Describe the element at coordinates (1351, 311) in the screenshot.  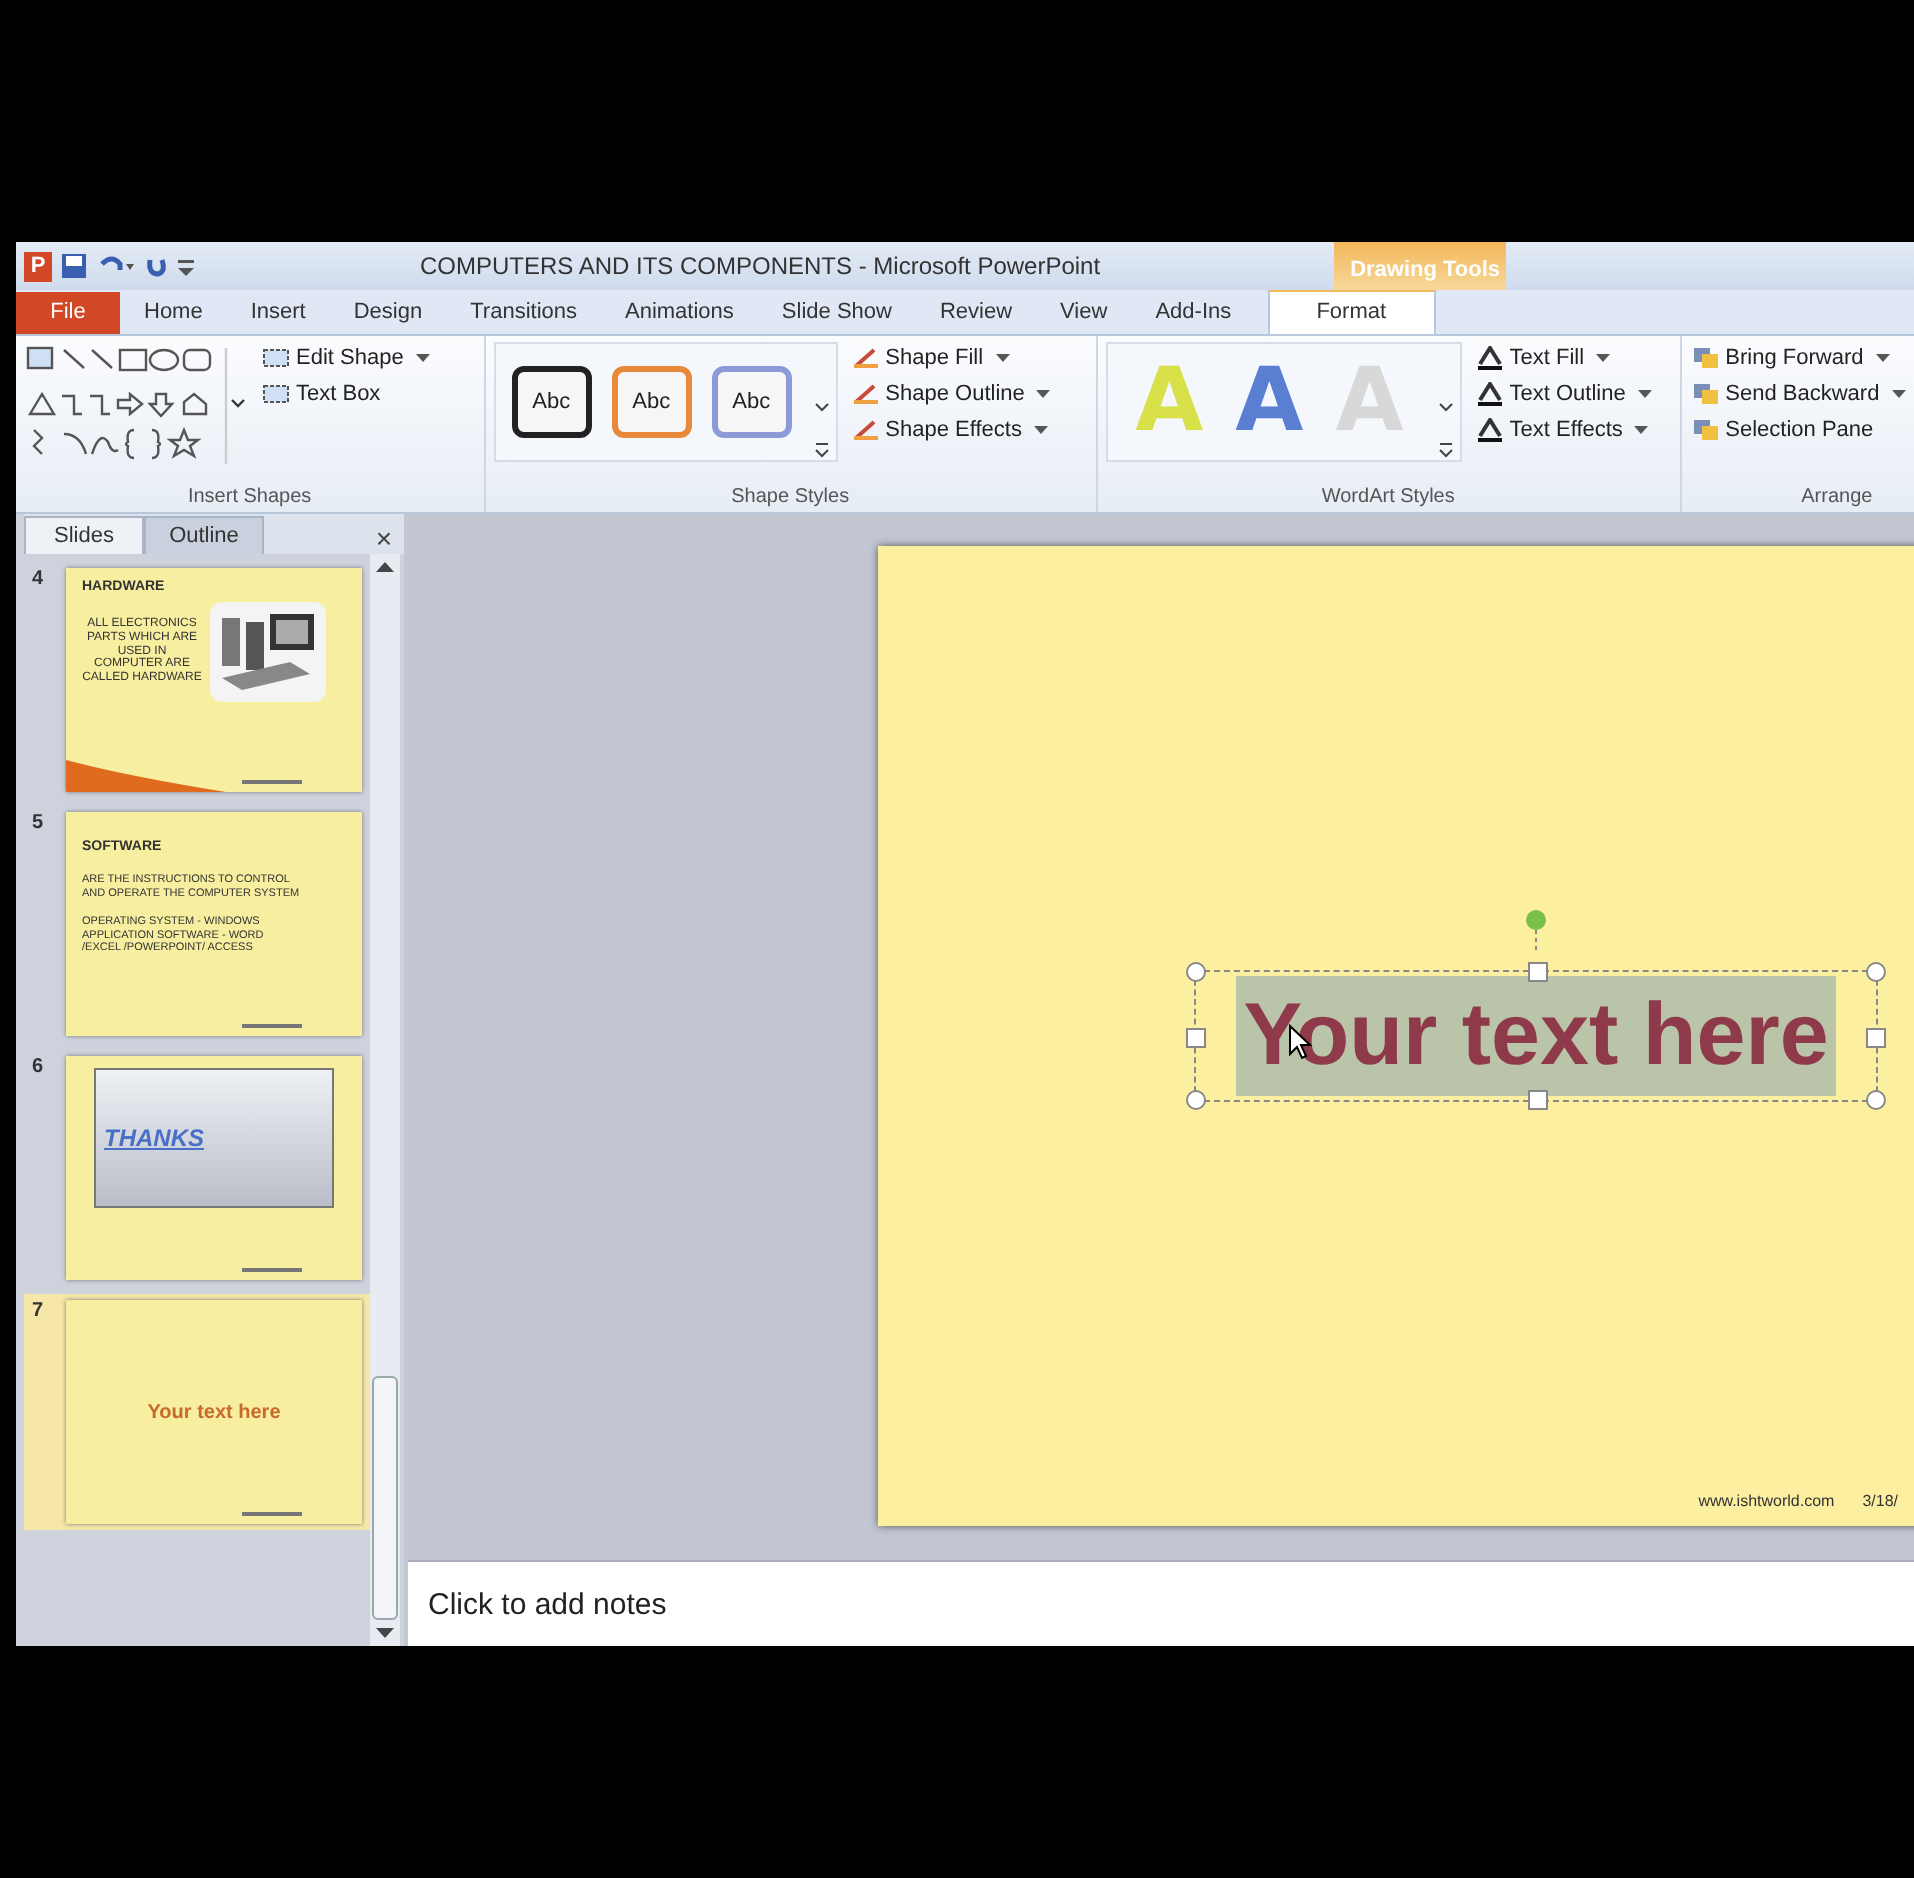
I see `ribbon-tab: Format` at that location.